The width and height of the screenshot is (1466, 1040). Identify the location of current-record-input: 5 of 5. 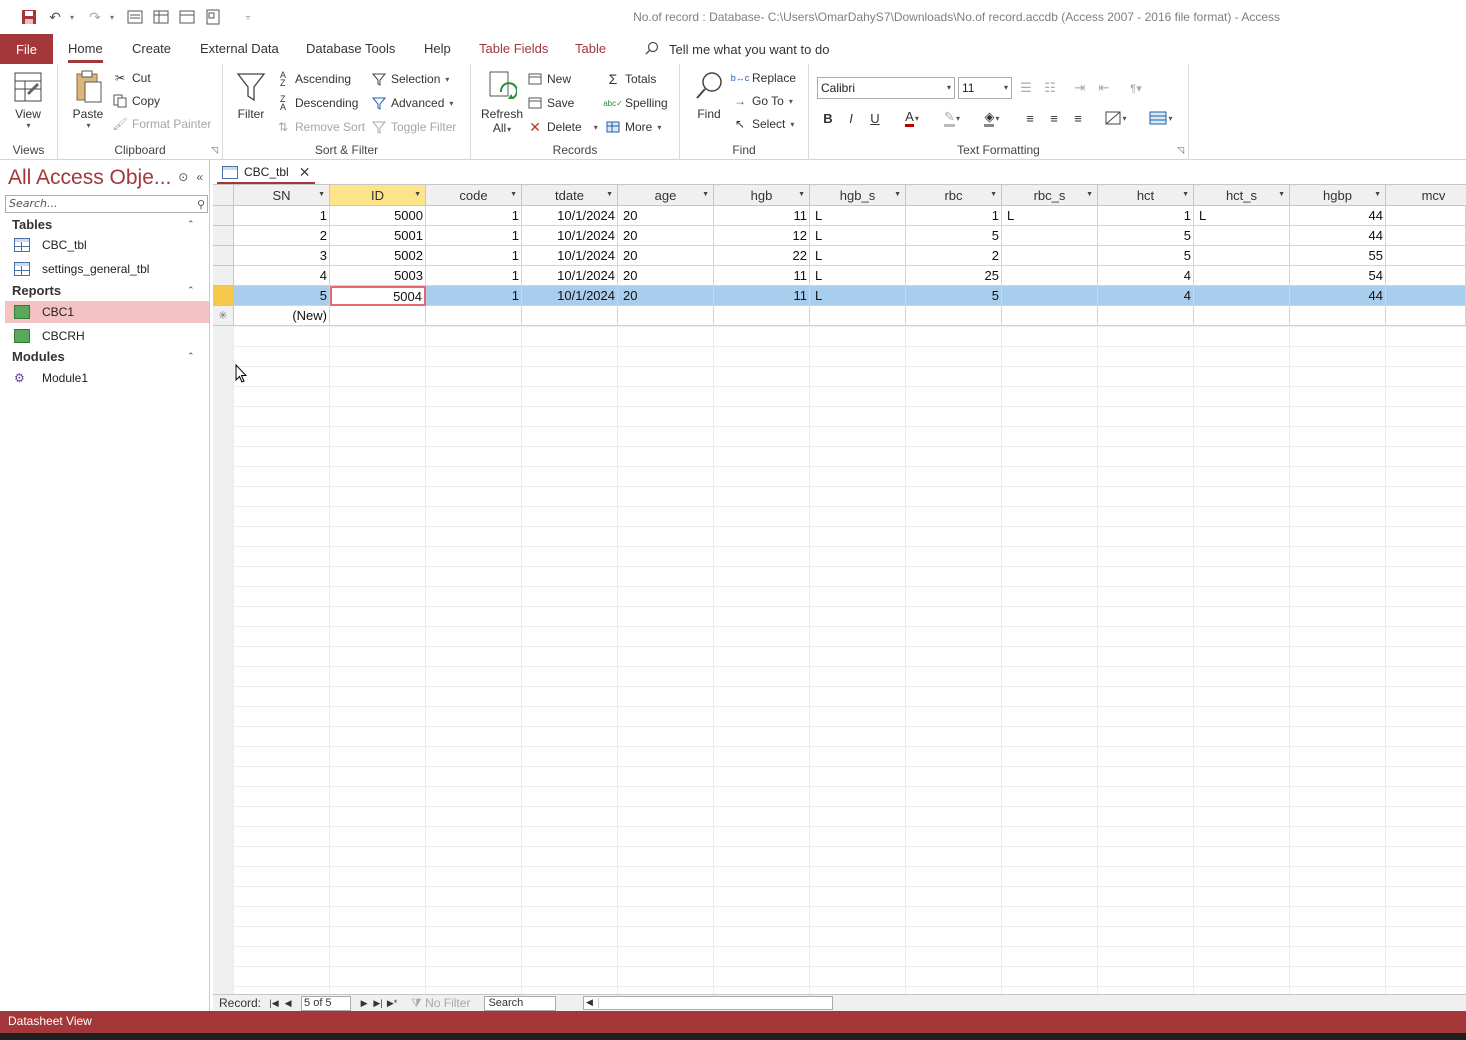
(326, 1003).